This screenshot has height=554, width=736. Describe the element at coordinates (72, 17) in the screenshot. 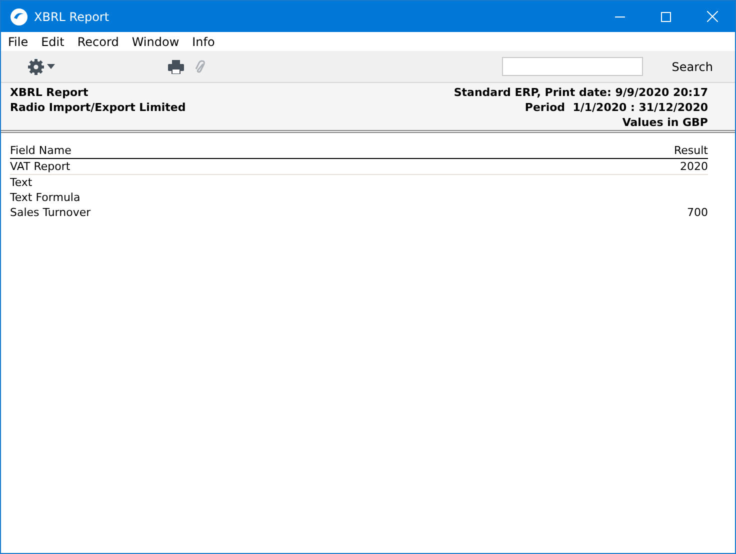

I see `window-title: XBRL Report` at that location.